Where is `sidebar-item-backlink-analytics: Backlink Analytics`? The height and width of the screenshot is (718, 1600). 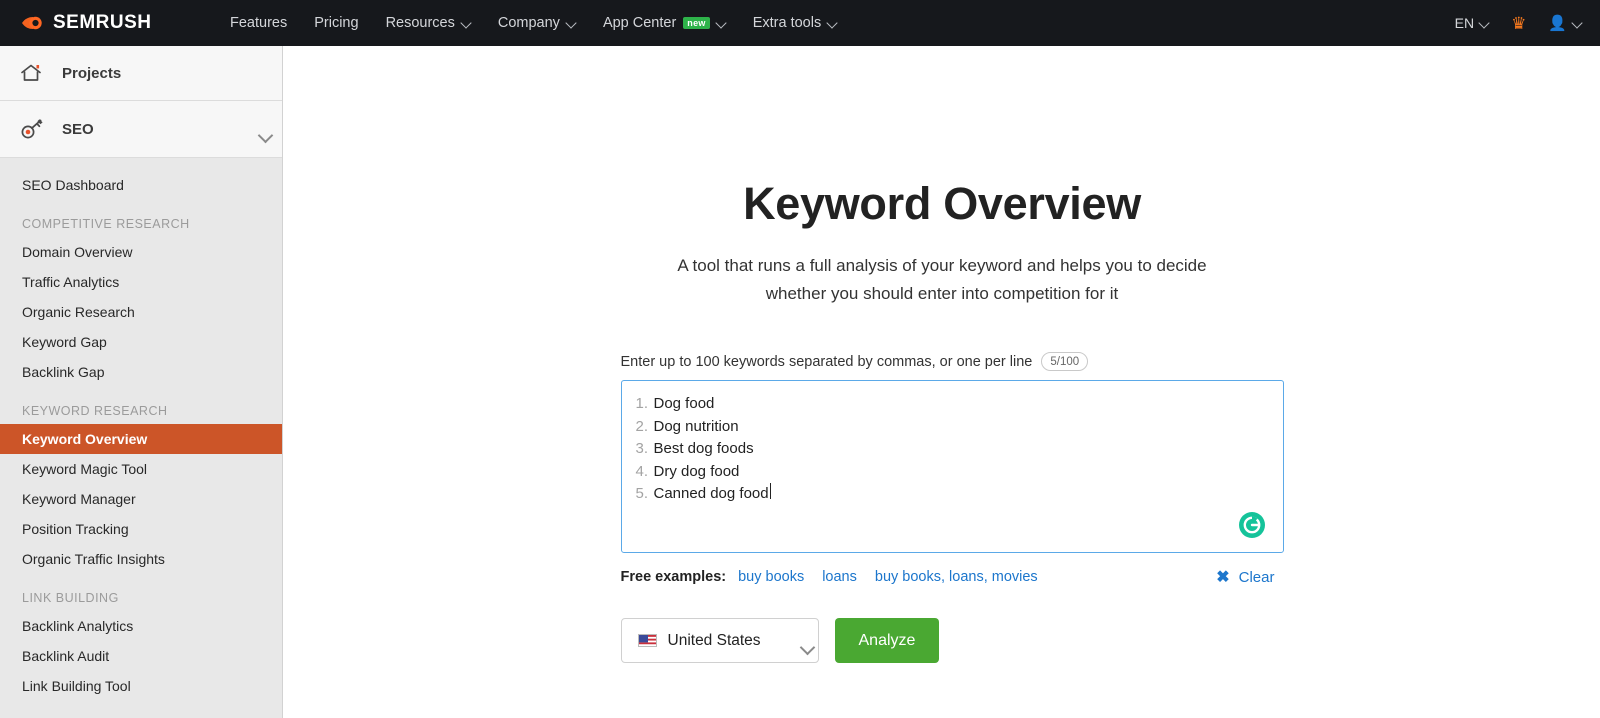 sidebar-item-backlink-analytics: Backlink Analytics is located at coordinates (141, 626).